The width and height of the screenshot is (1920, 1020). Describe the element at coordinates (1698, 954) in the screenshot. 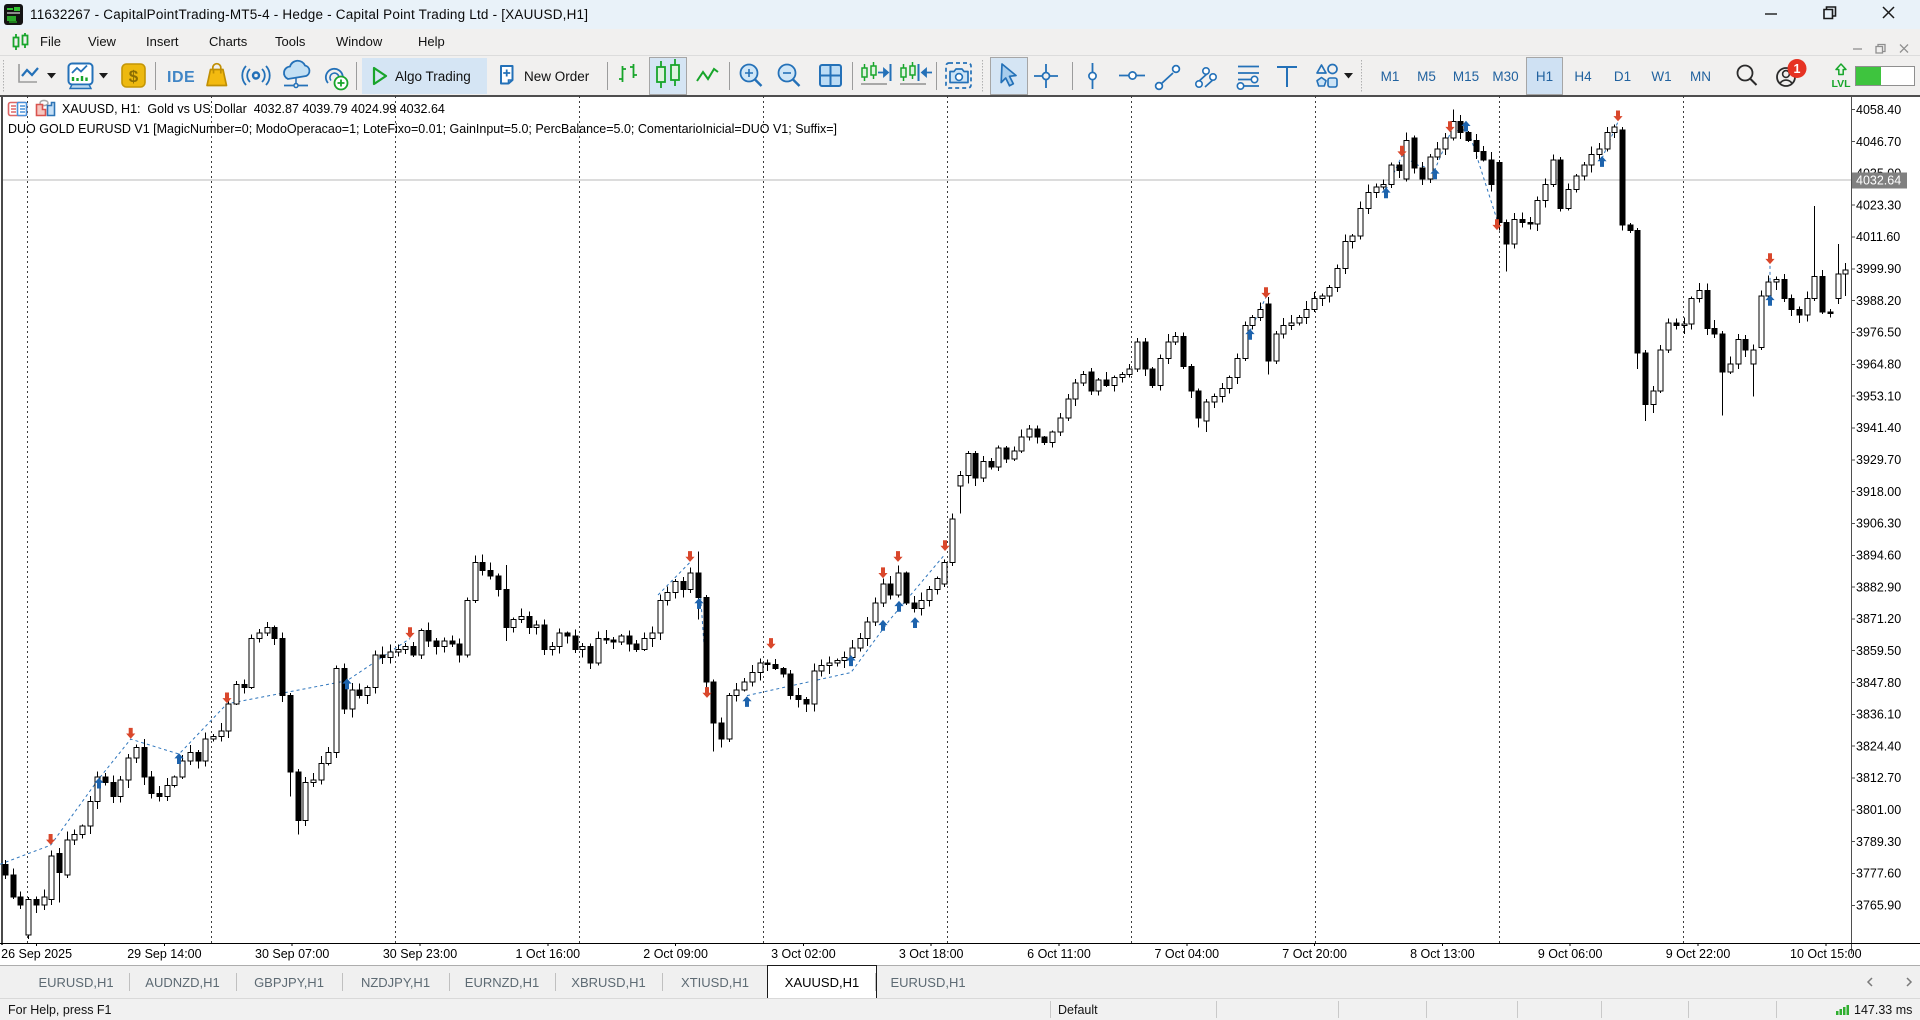

I see `svg-text: 9 Oct 22:00` at that location.